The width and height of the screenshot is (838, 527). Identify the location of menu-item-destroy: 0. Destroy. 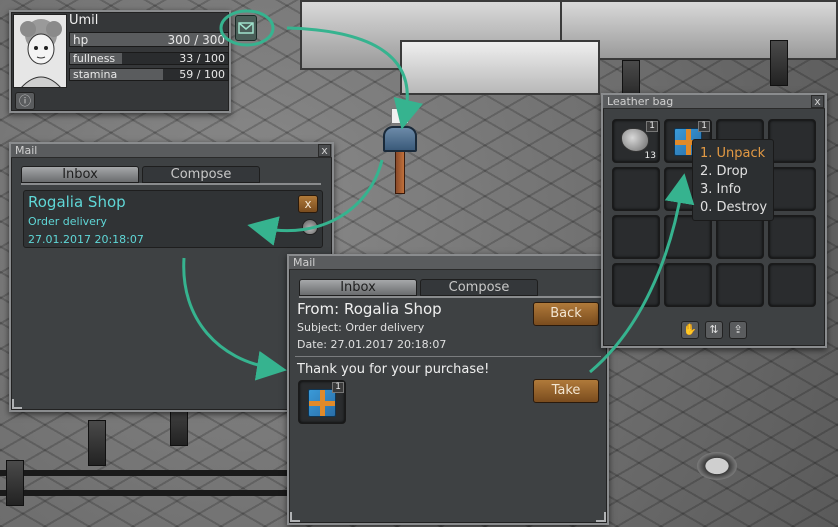
(733, 209).